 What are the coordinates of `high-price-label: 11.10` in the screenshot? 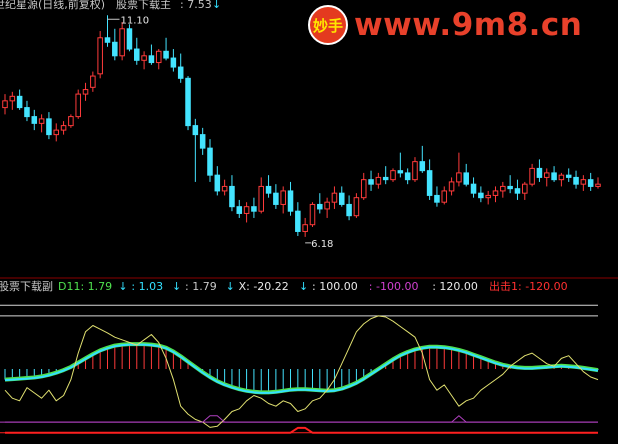 It's located at (134, 20).